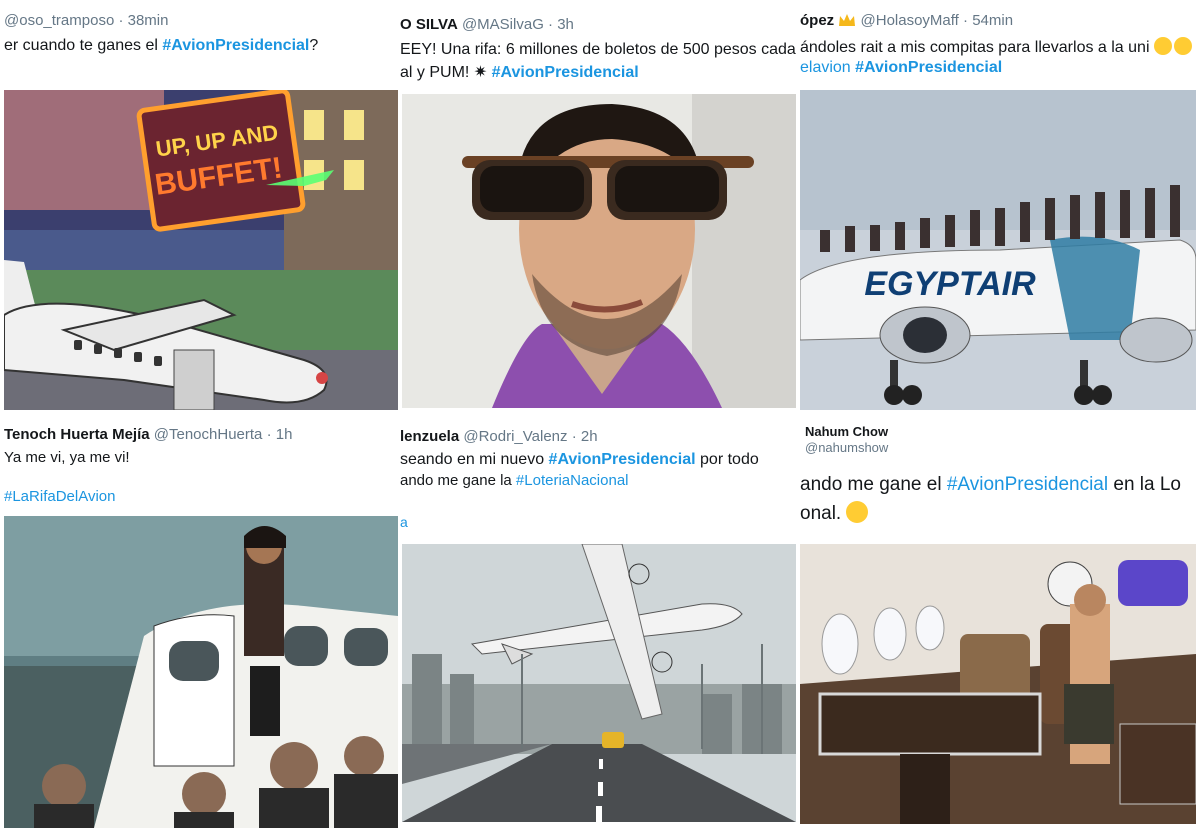 This screenshot has height=828, width=1200. Describe the element at coordinates (201, 250) in the screenshot. I see `cartoon-plane-image: UP, UP AND BUFFET!` at that location.